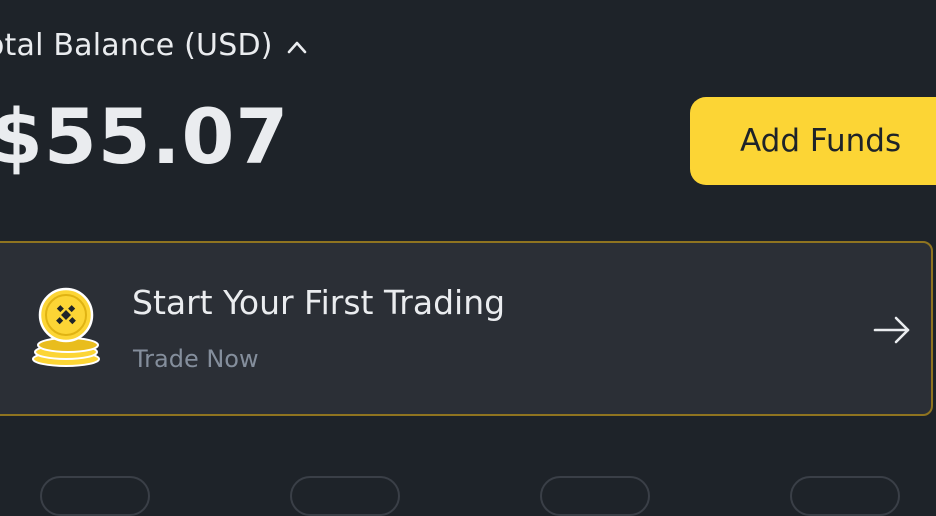 The image size is (936, 516). I want to click on balance-toggle: otal Balance (USD), so click(153, 45).